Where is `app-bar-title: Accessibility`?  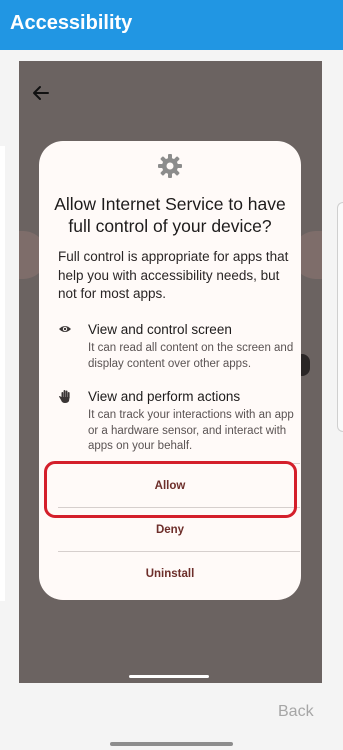 app-bar-title: Accessibility is located at coordinates (71, 23).